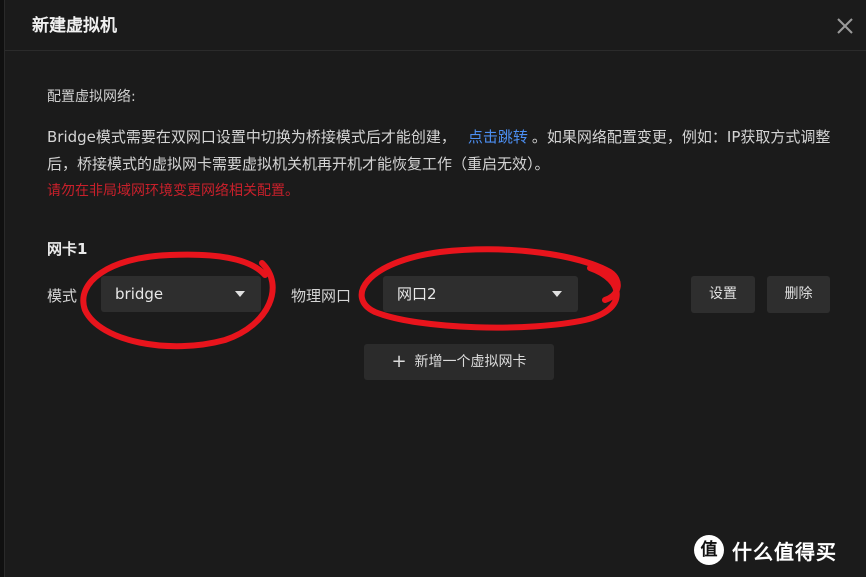  Describe the element at coordinates (173, 191) in the screenshot. I see `network-warning: 请勿在非局域网环境变更网络相关配置。` at that location.